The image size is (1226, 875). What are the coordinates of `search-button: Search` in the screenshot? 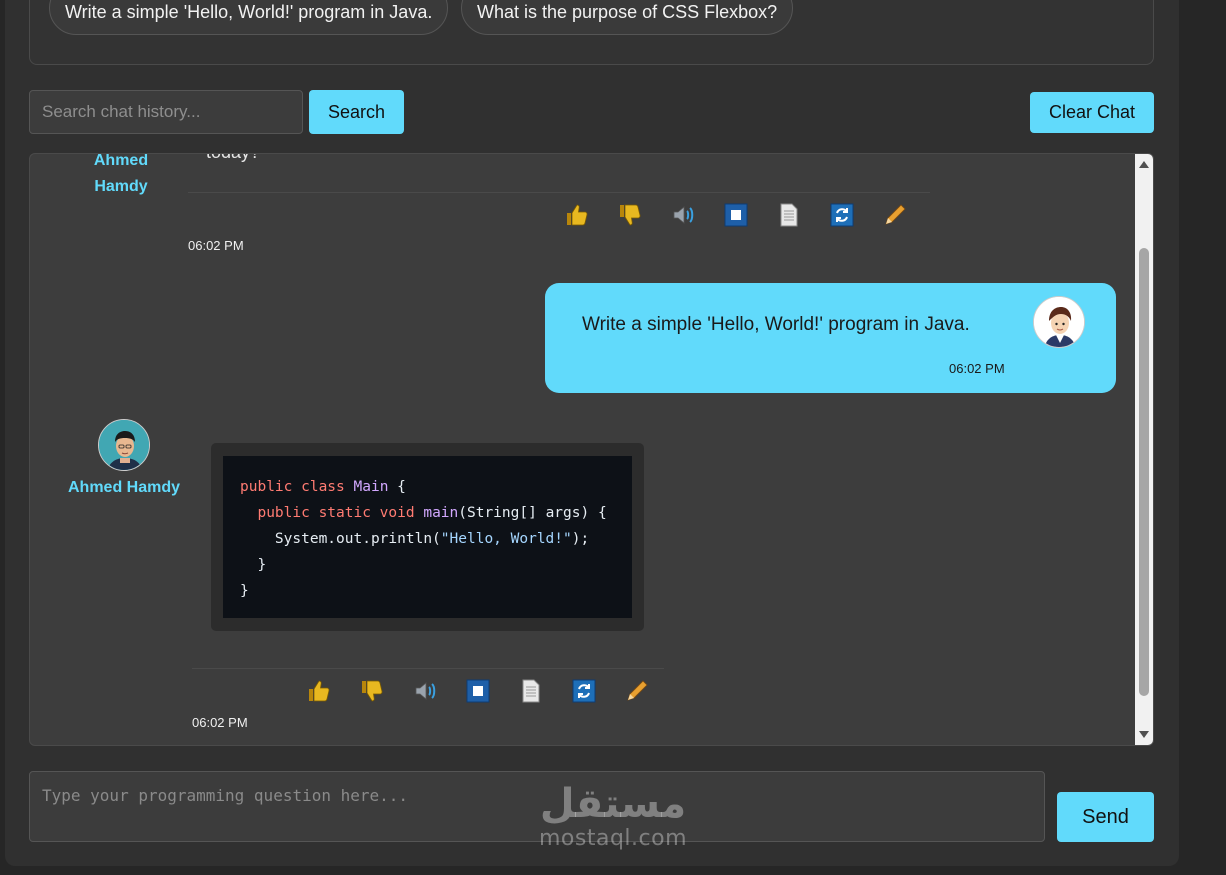 It's located at (356, 112).